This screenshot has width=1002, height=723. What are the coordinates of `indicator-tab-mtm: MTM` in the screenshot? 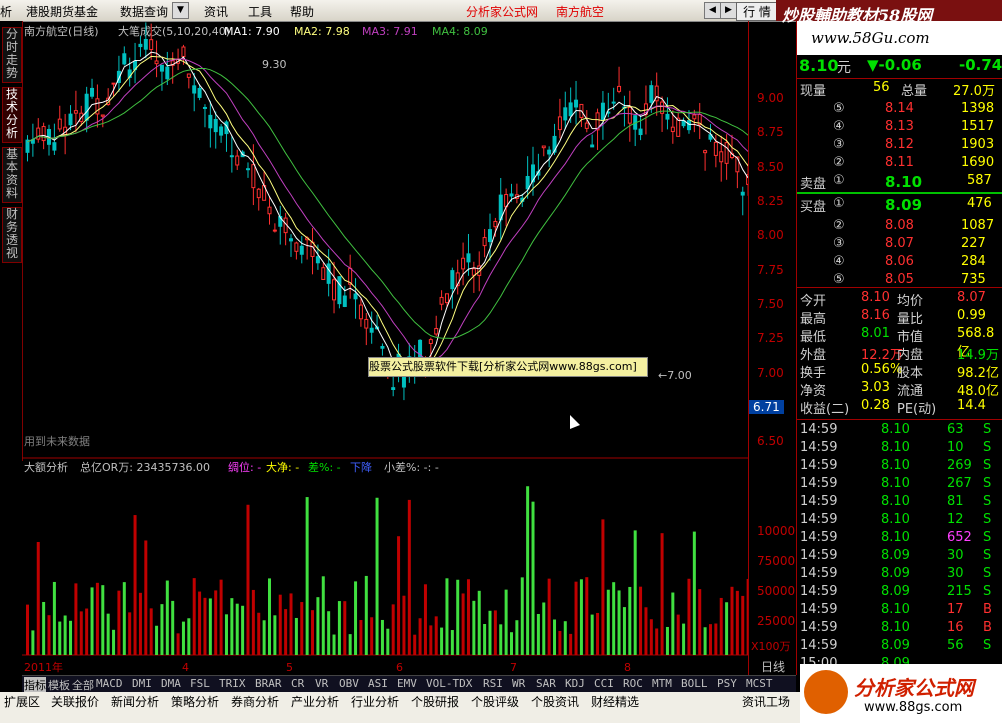 It's located at (662, 683).